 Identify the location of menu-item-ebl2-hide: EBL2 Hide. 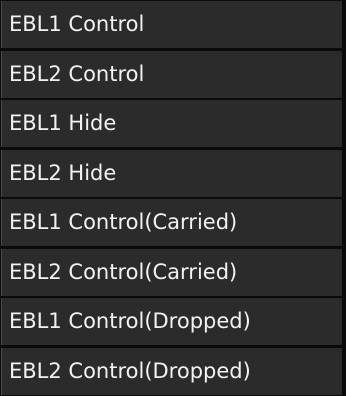
(171, 173).